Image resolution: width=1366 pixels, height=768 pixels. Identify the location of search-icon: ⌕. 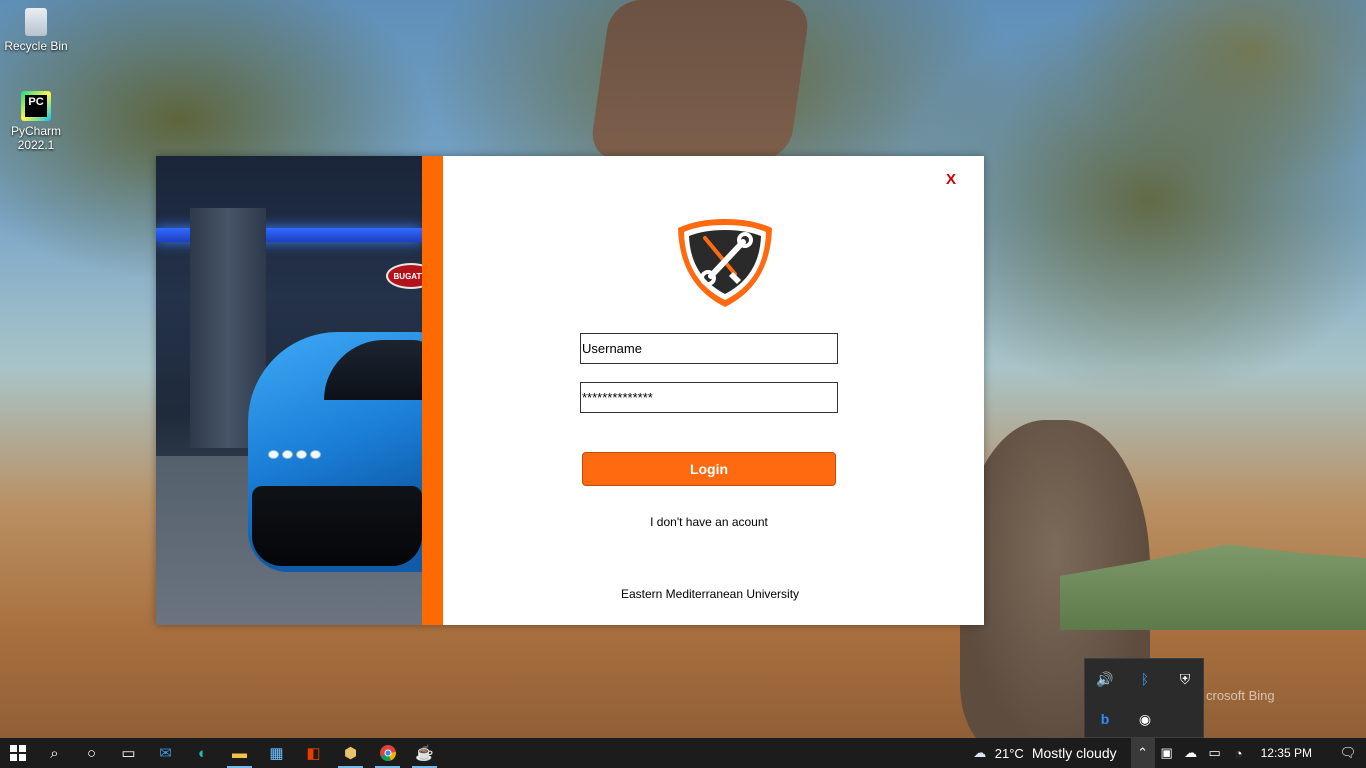
(54, 753).